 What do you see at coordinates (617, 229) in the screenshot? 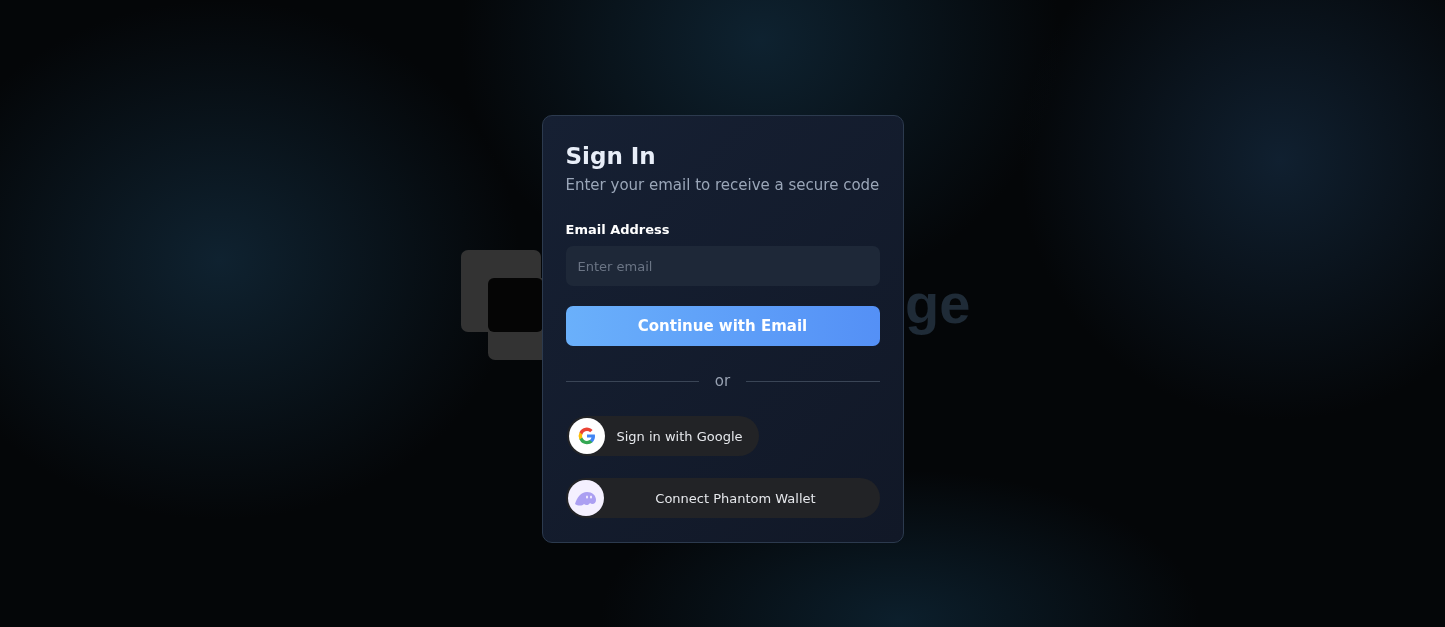
I see `field-label: Email Address` at bounding box center [617, 229].